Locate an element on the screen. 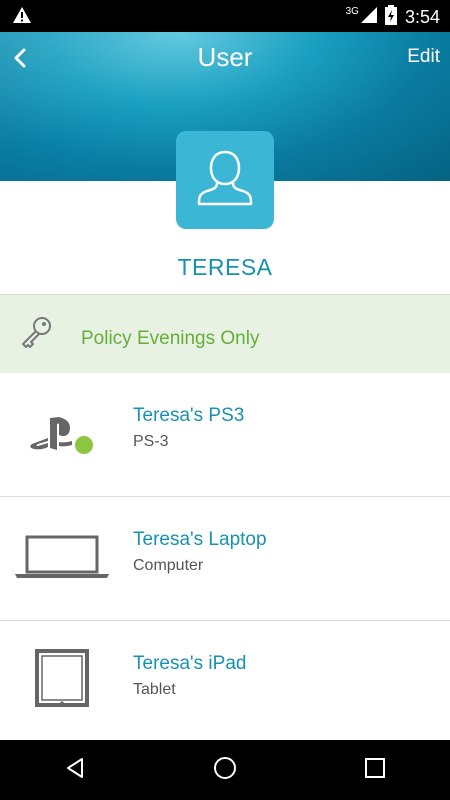 The width and height of the screenshot is (450, 800). nav-home-button is located at coordinates (225, 770).